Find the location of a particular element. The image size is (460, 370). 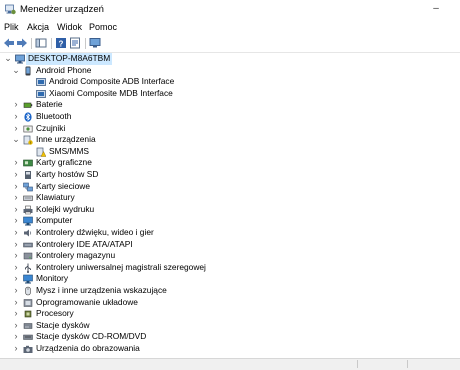

tree-item: › Komputer is located at coordinates (230, 221).